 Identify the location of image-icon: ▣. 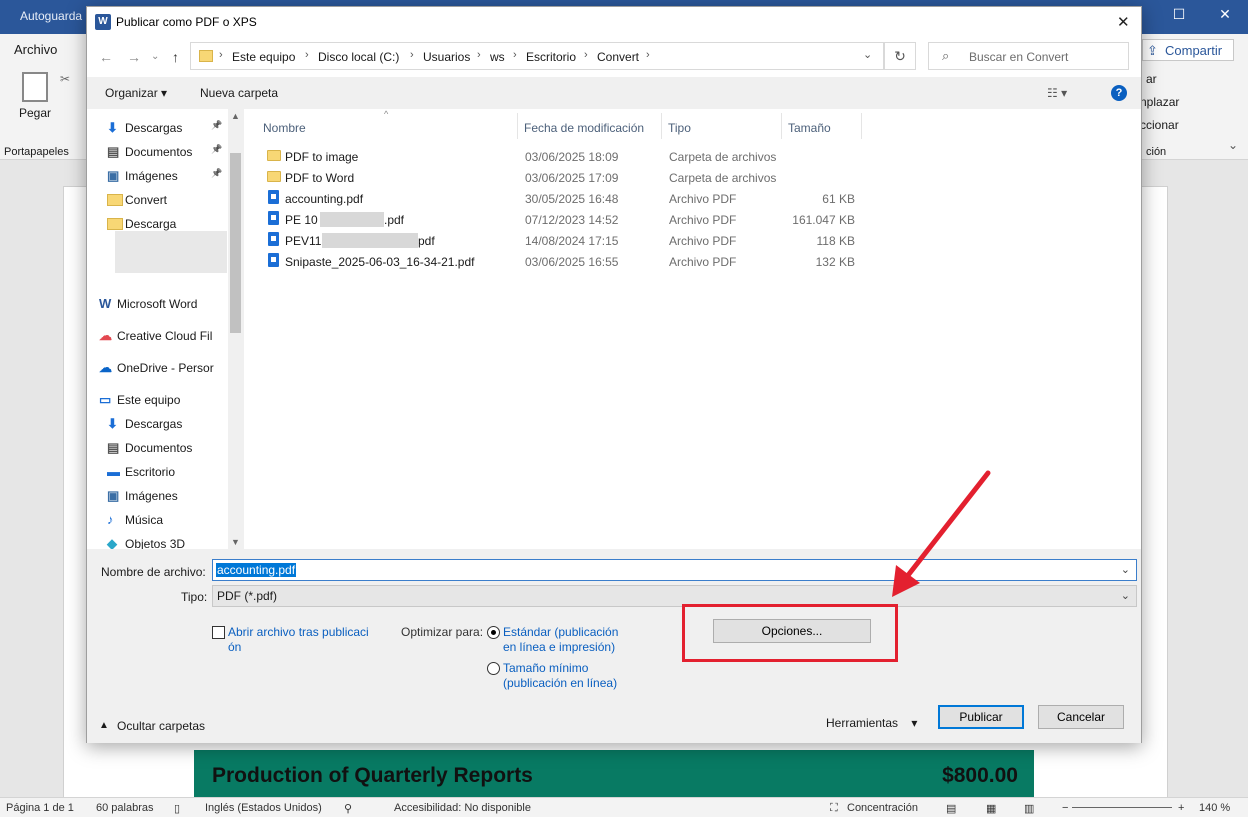
(113, 175).